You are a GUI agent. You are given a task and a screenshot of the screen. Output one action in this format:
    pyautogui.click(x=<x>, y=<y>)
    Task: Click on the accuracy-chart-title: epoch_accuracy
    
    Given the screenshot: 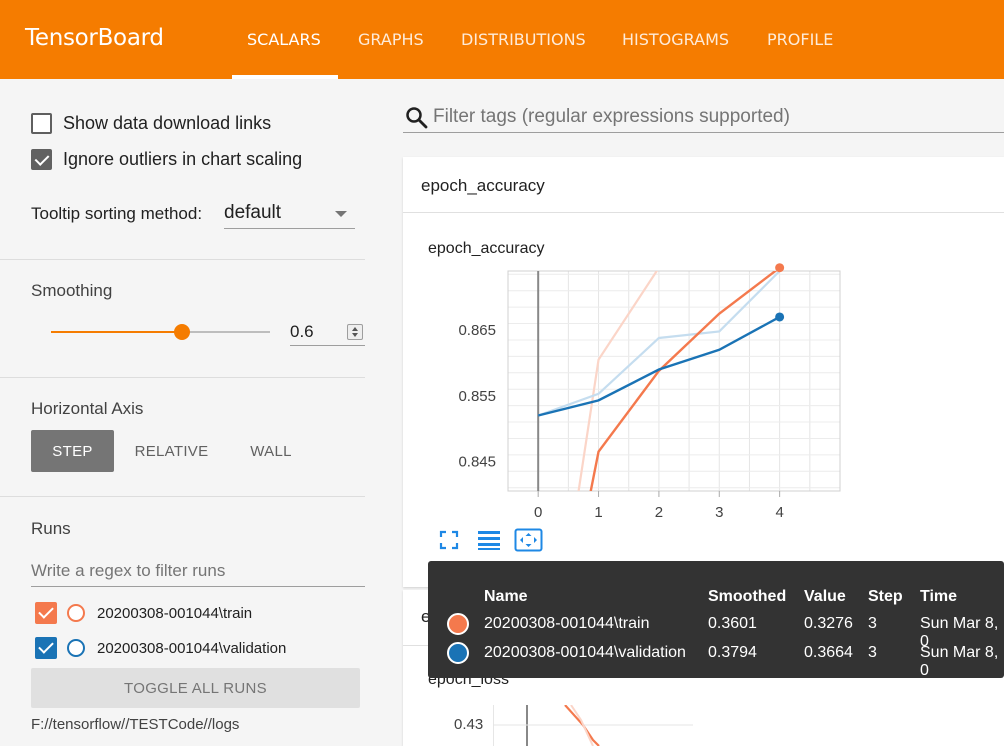 What is the action you would take?
    pyautogui.click(x=486, y=248)
    